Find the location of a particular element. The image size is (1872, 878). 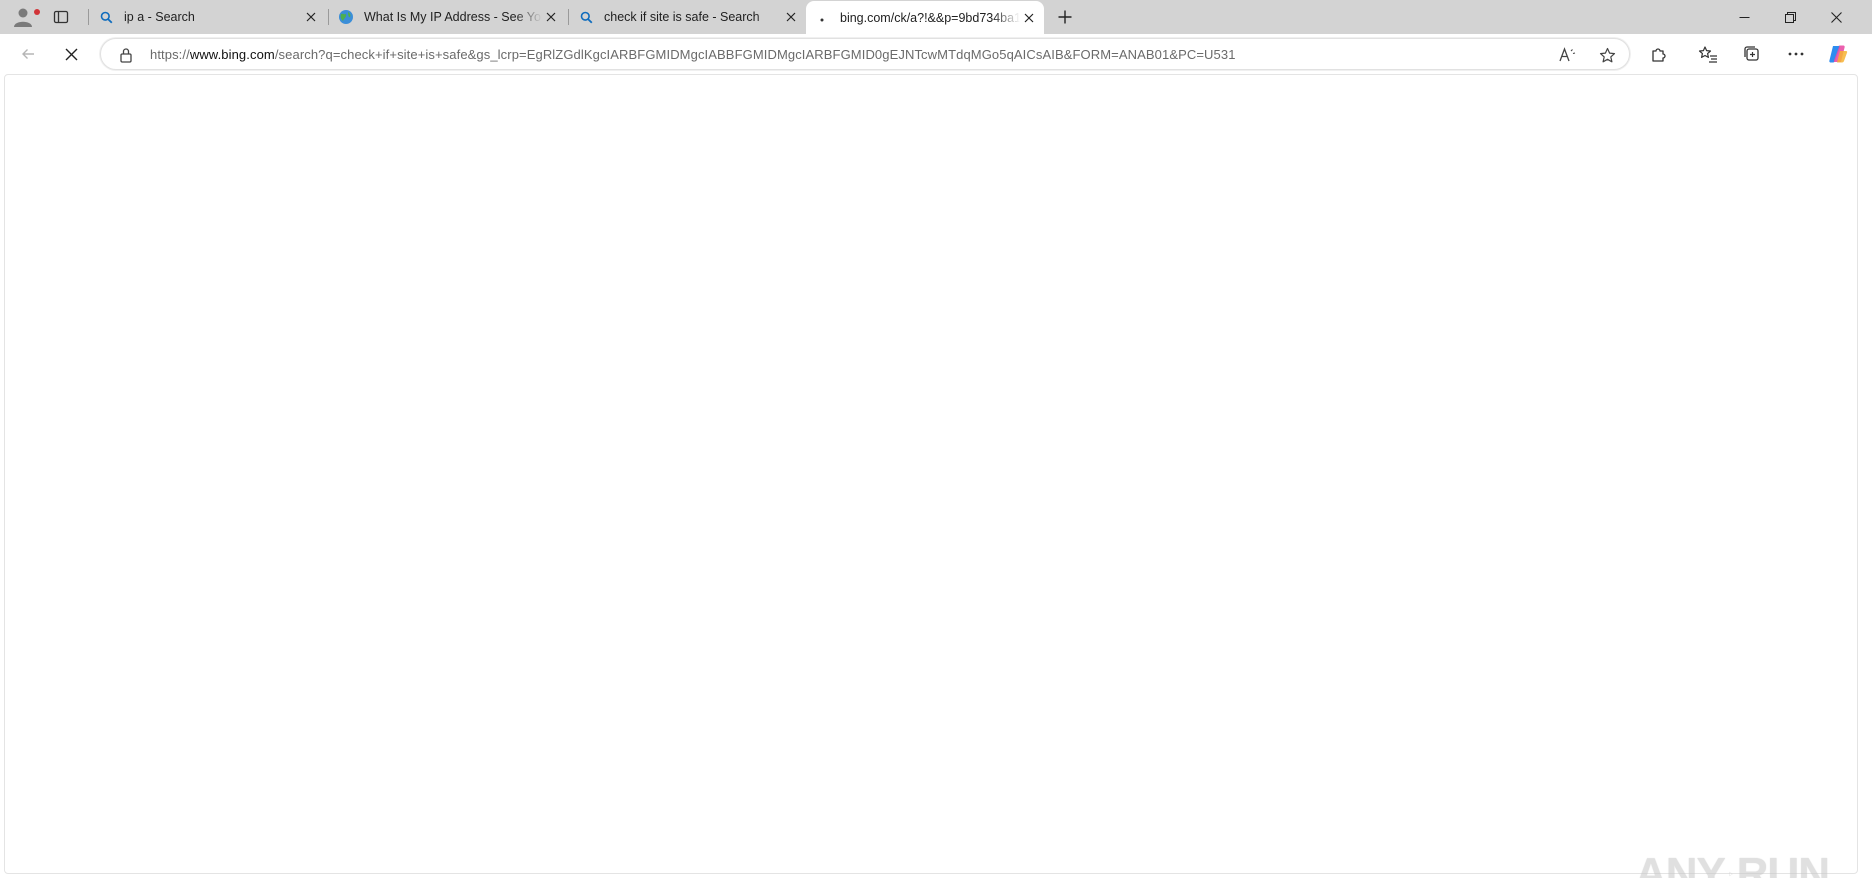

extensions-button is located at coordinates (1659, 54).